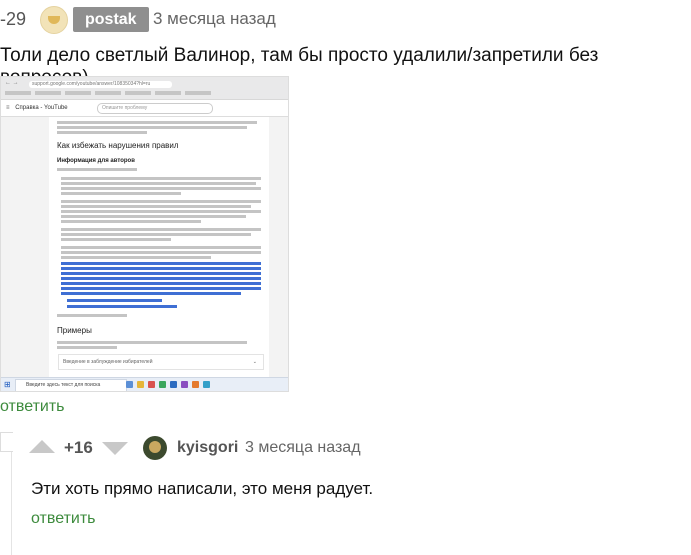 The width and height of the screenshot is (691, 555). I want to click on help-header: ≡ Справка - YouTube Опишите проблему, so click(144, 108).